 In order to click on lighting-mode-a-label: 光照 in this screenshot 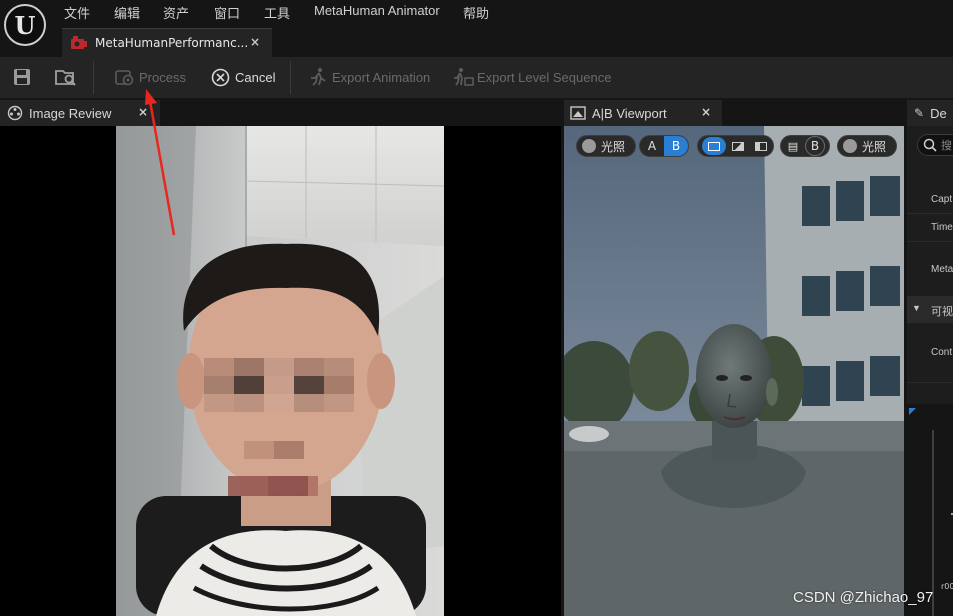, I will do `click(613, 146)`.